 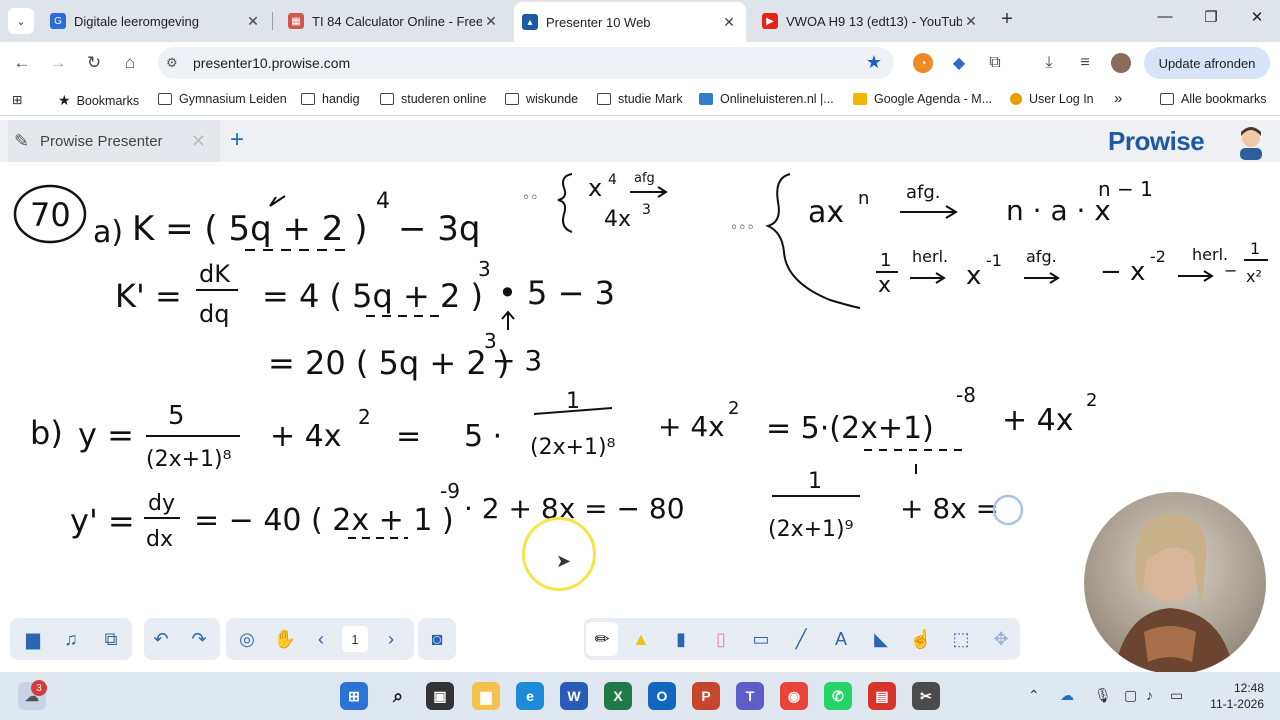 I want to click on pen-tool-icon: ✏, so click(x=602, y=639).